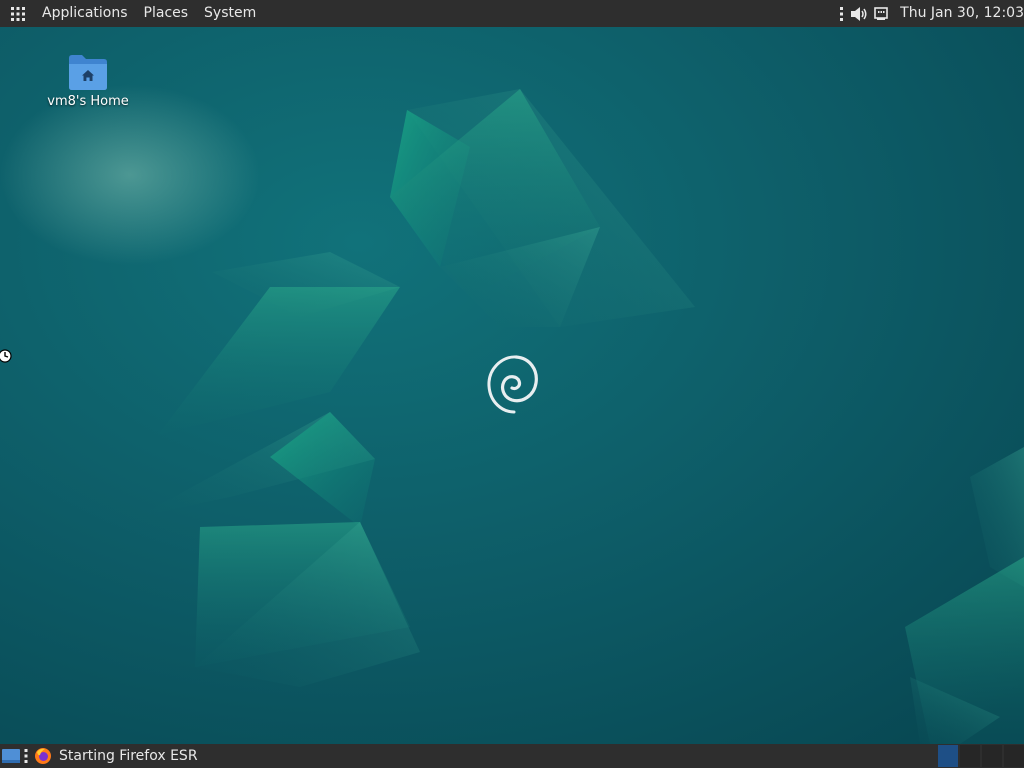  Describe the element at coordinates (43, 756) in the screenshot. I see `firefox-icon` at that location.